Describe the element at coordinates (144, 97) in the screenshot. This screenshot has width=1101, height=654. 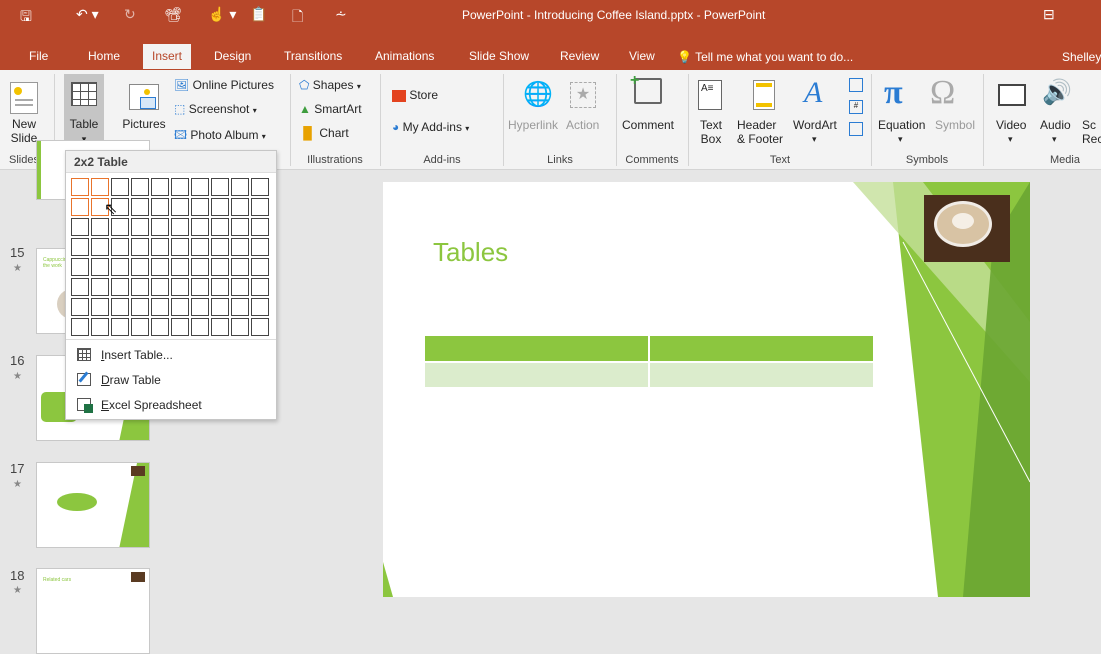
I see `pictures-icon` at that location.